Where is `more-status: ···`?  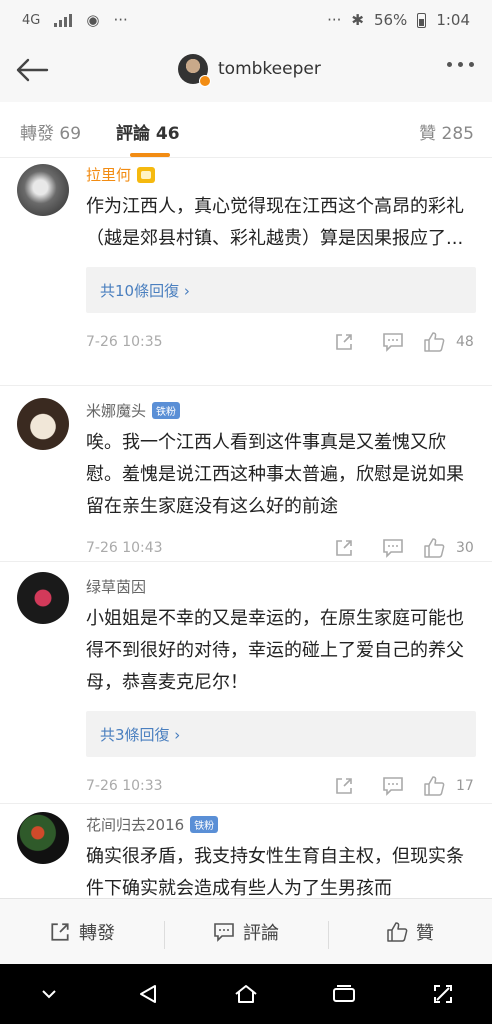
more-status: ··· is located at coordinates (334, 20).